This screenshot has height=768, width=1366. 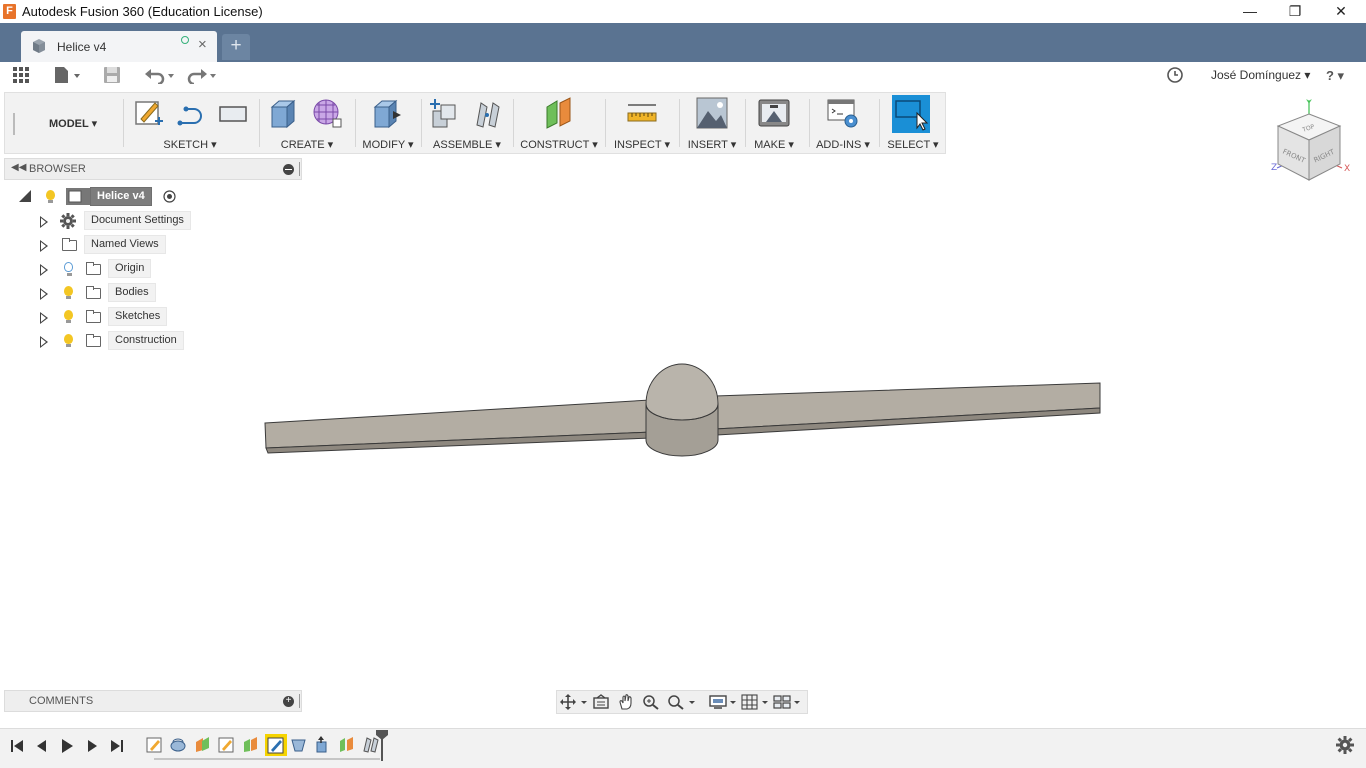 I want to click on timeline-go-to-end-icon, so click(x=117, y=746).